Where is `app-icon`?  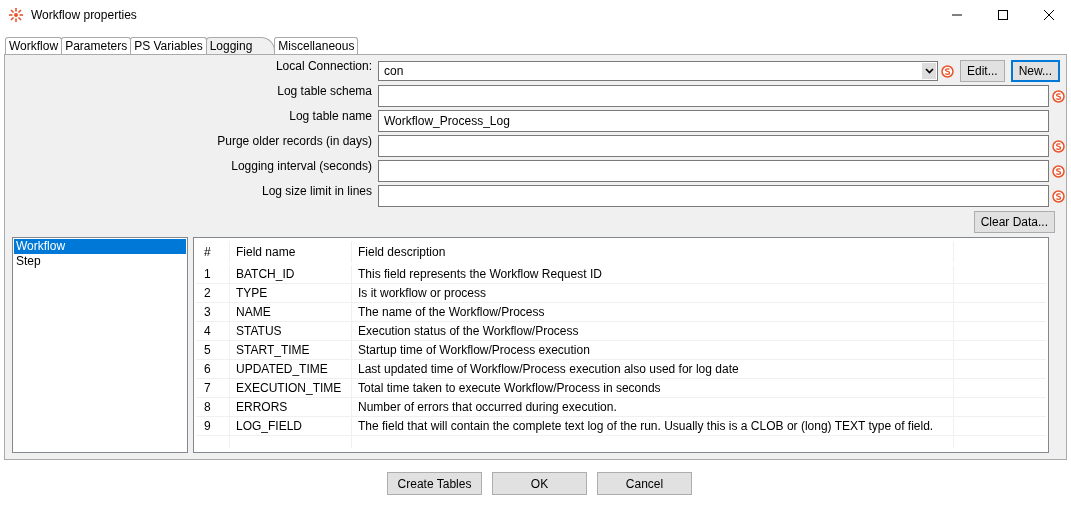 app-icon is located at coordinates (16, 15).